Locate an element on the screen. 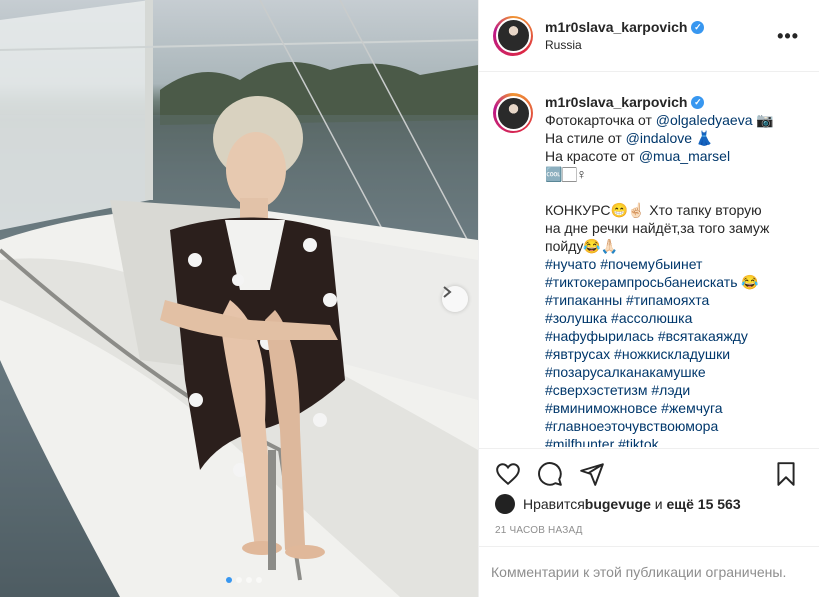 The height and width of the screenshot is (597, 819). location-link: Russia is located at coordinates (624, 45).